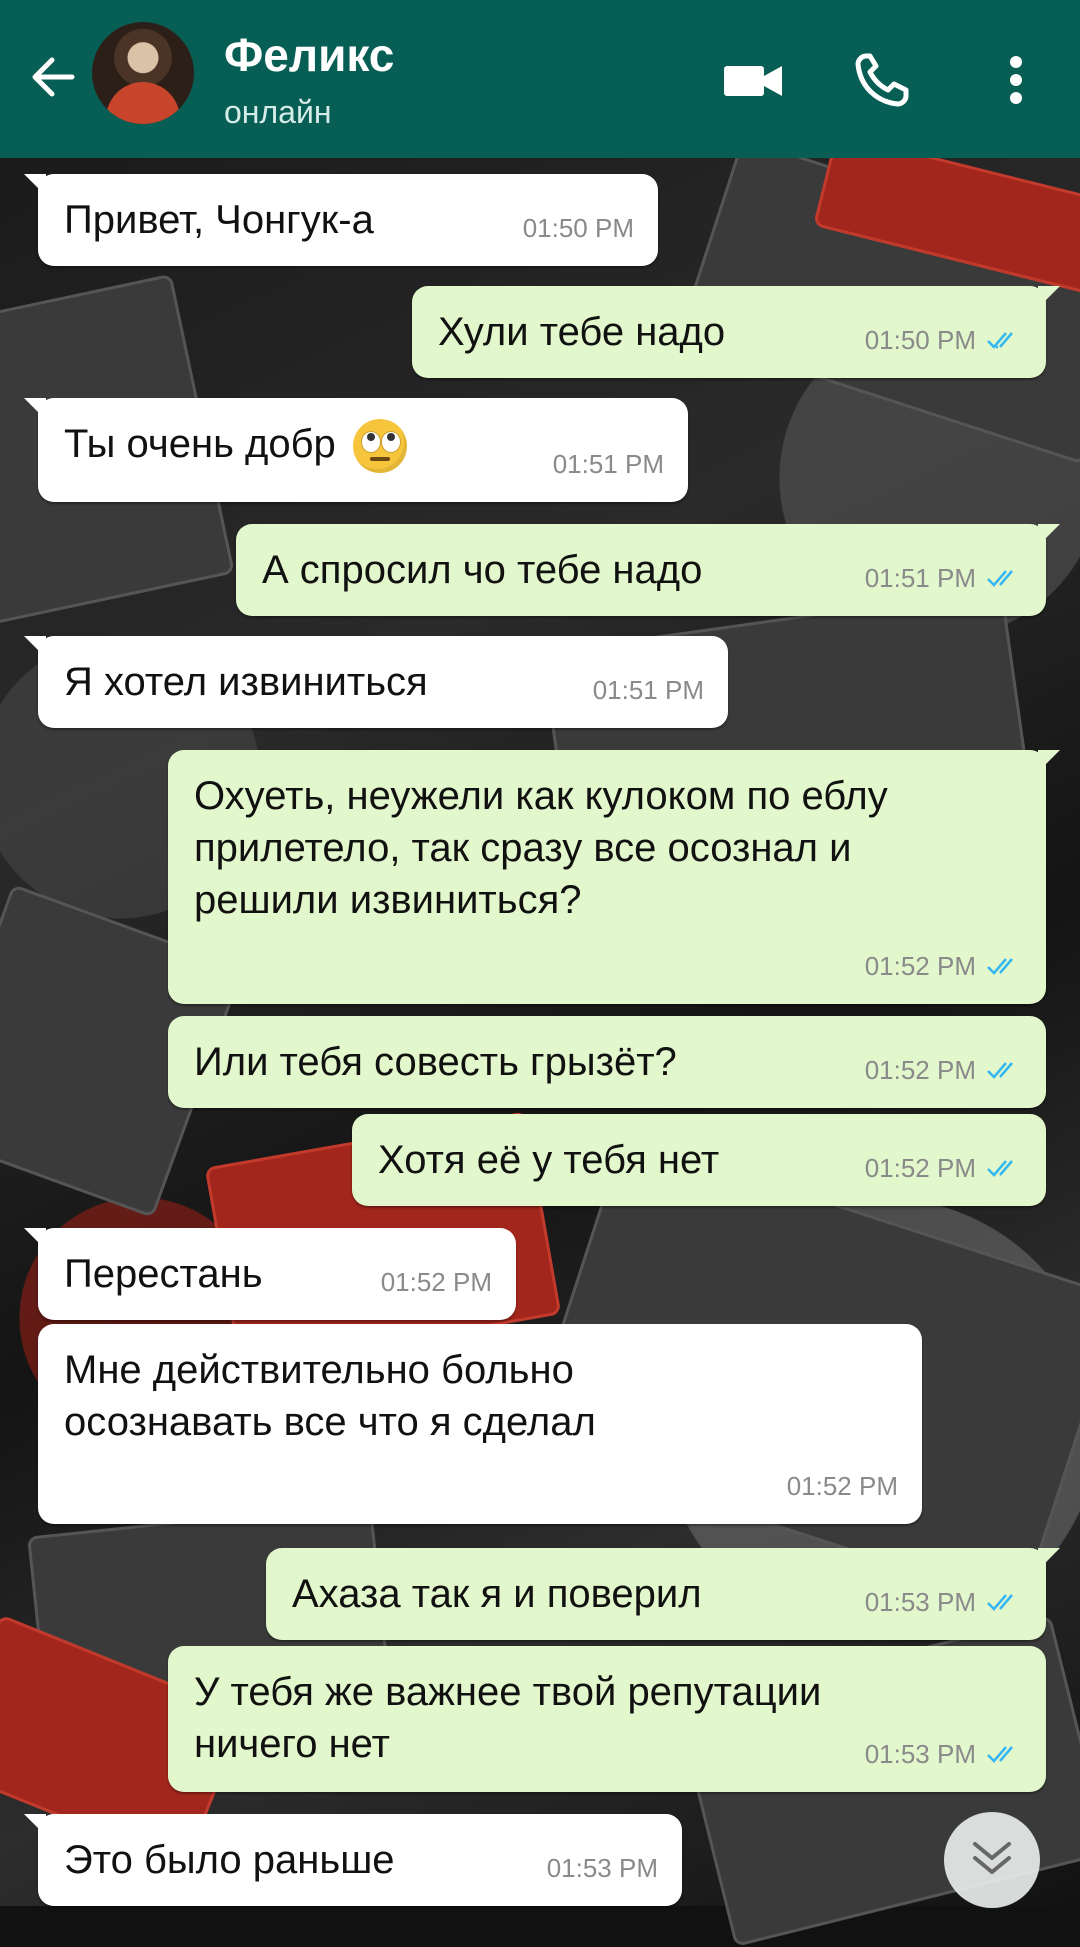 The image size is (1080, 1947). What do you see at coordinates (582, 332) in the screenshot?
I see `message-text: Хули тебе надо` at bounding box center [582, 332].